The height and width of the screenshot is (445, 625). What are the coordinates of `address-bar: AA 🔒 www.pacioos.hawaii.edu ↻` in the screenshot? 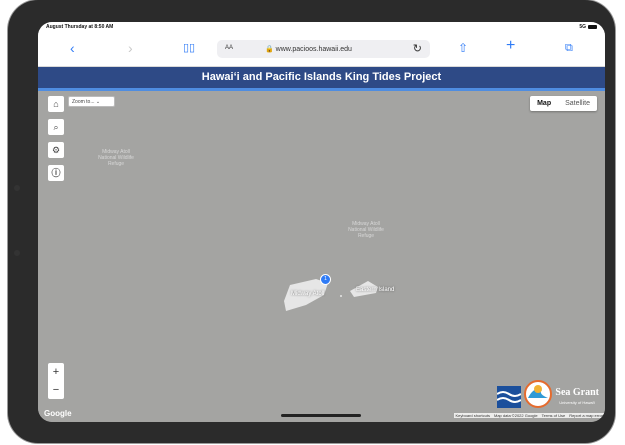 It's located at (323, 49).